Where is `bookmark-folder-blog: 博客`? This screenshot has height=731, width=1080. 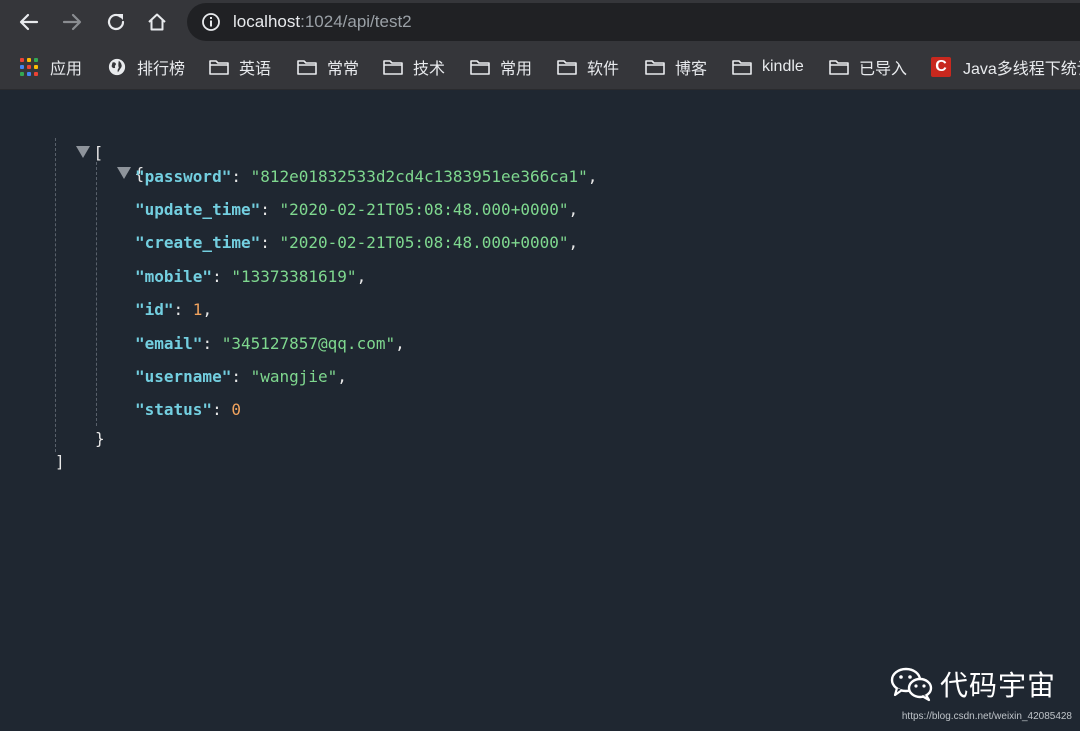
bookmark-folder-blog: 博客 is located at coordinates (676, 66).